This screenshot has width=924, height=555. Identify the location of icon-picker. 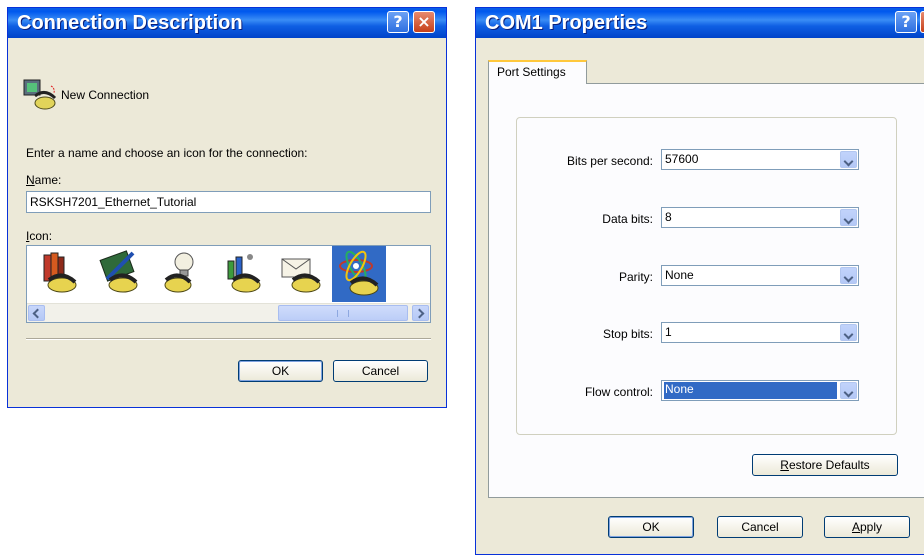
(228, 284).